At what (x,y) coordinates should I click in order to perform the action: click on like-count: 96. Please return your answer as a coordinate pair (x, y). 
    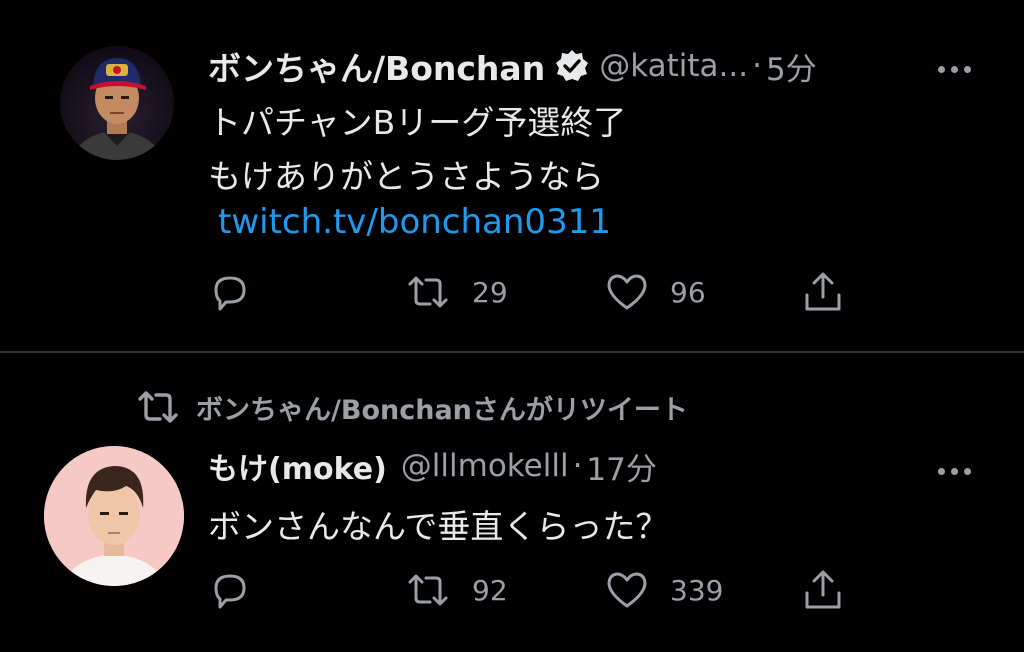
    Looking at the image, I should click on (688, 292).